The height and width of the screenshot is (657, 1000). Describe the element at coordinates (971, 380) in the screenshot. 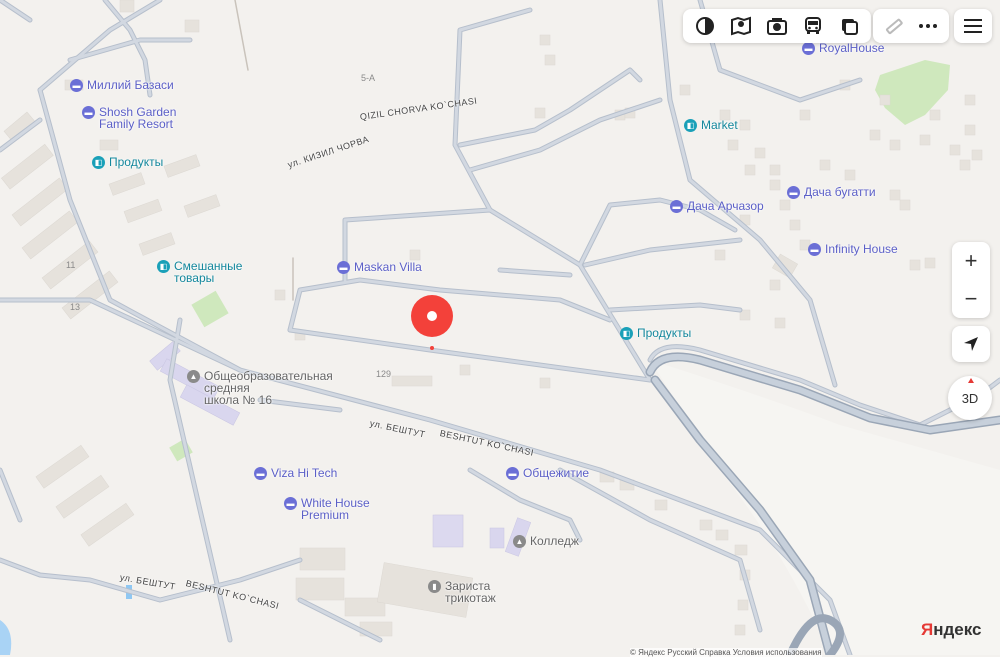

I see `compass-needle-icon` at that location.